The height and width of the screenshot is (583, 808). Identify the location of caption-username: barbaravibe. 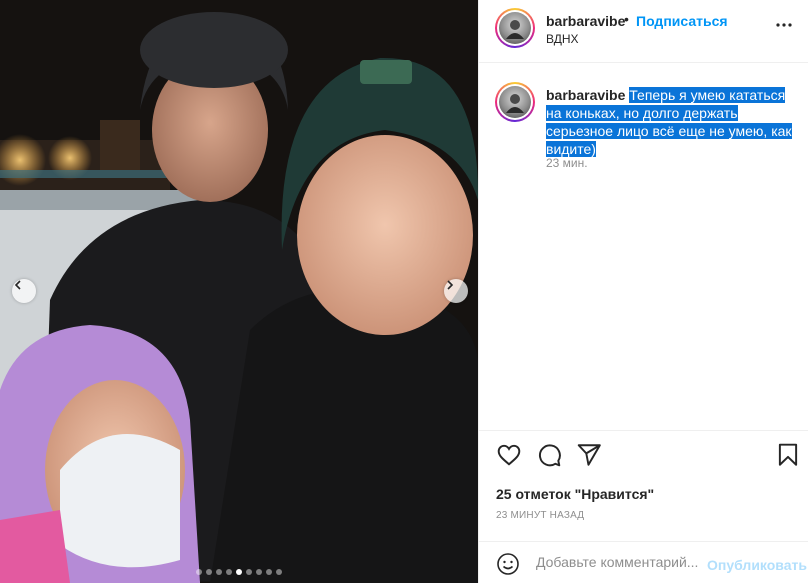
(585, 95).